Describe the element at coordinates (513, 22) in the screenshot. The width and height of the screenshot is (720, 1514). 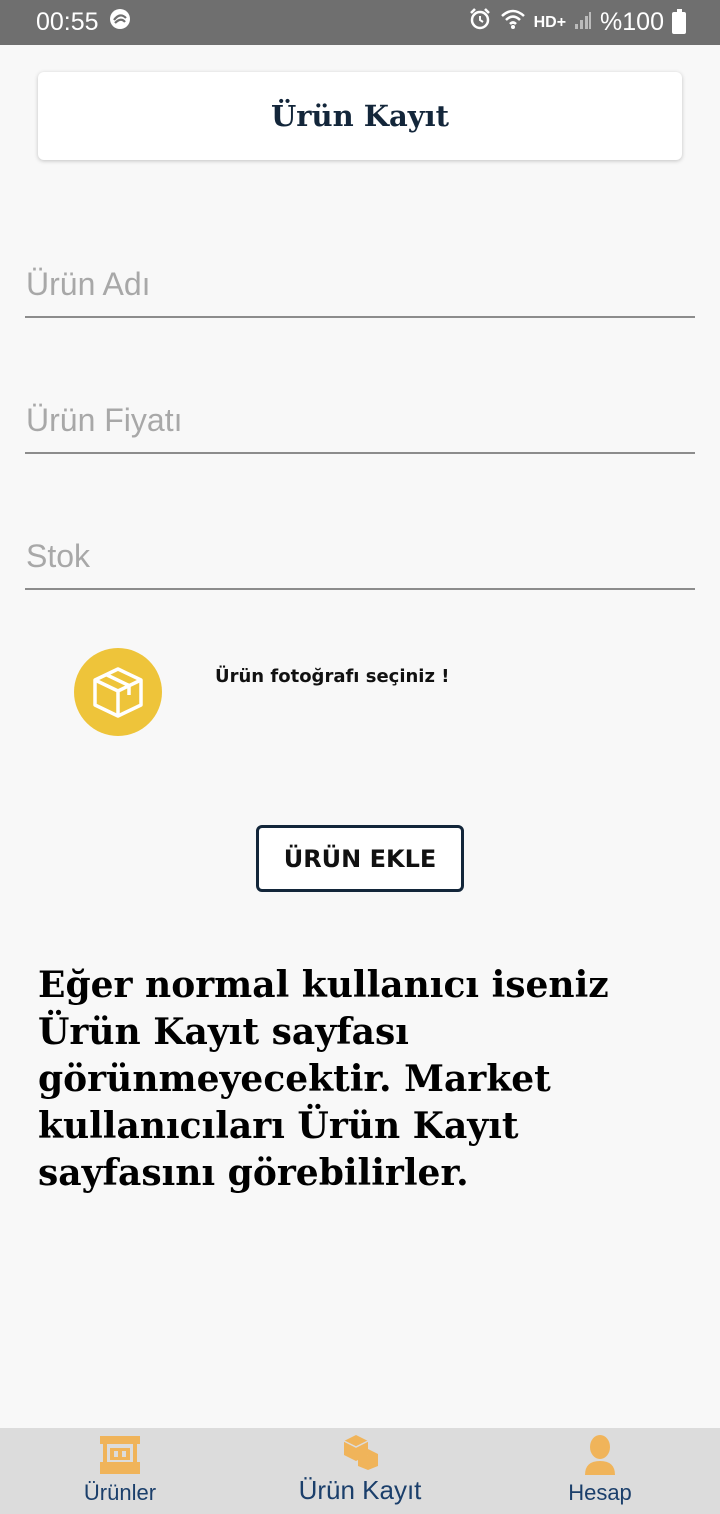
I see `wifi-icon` at that location.